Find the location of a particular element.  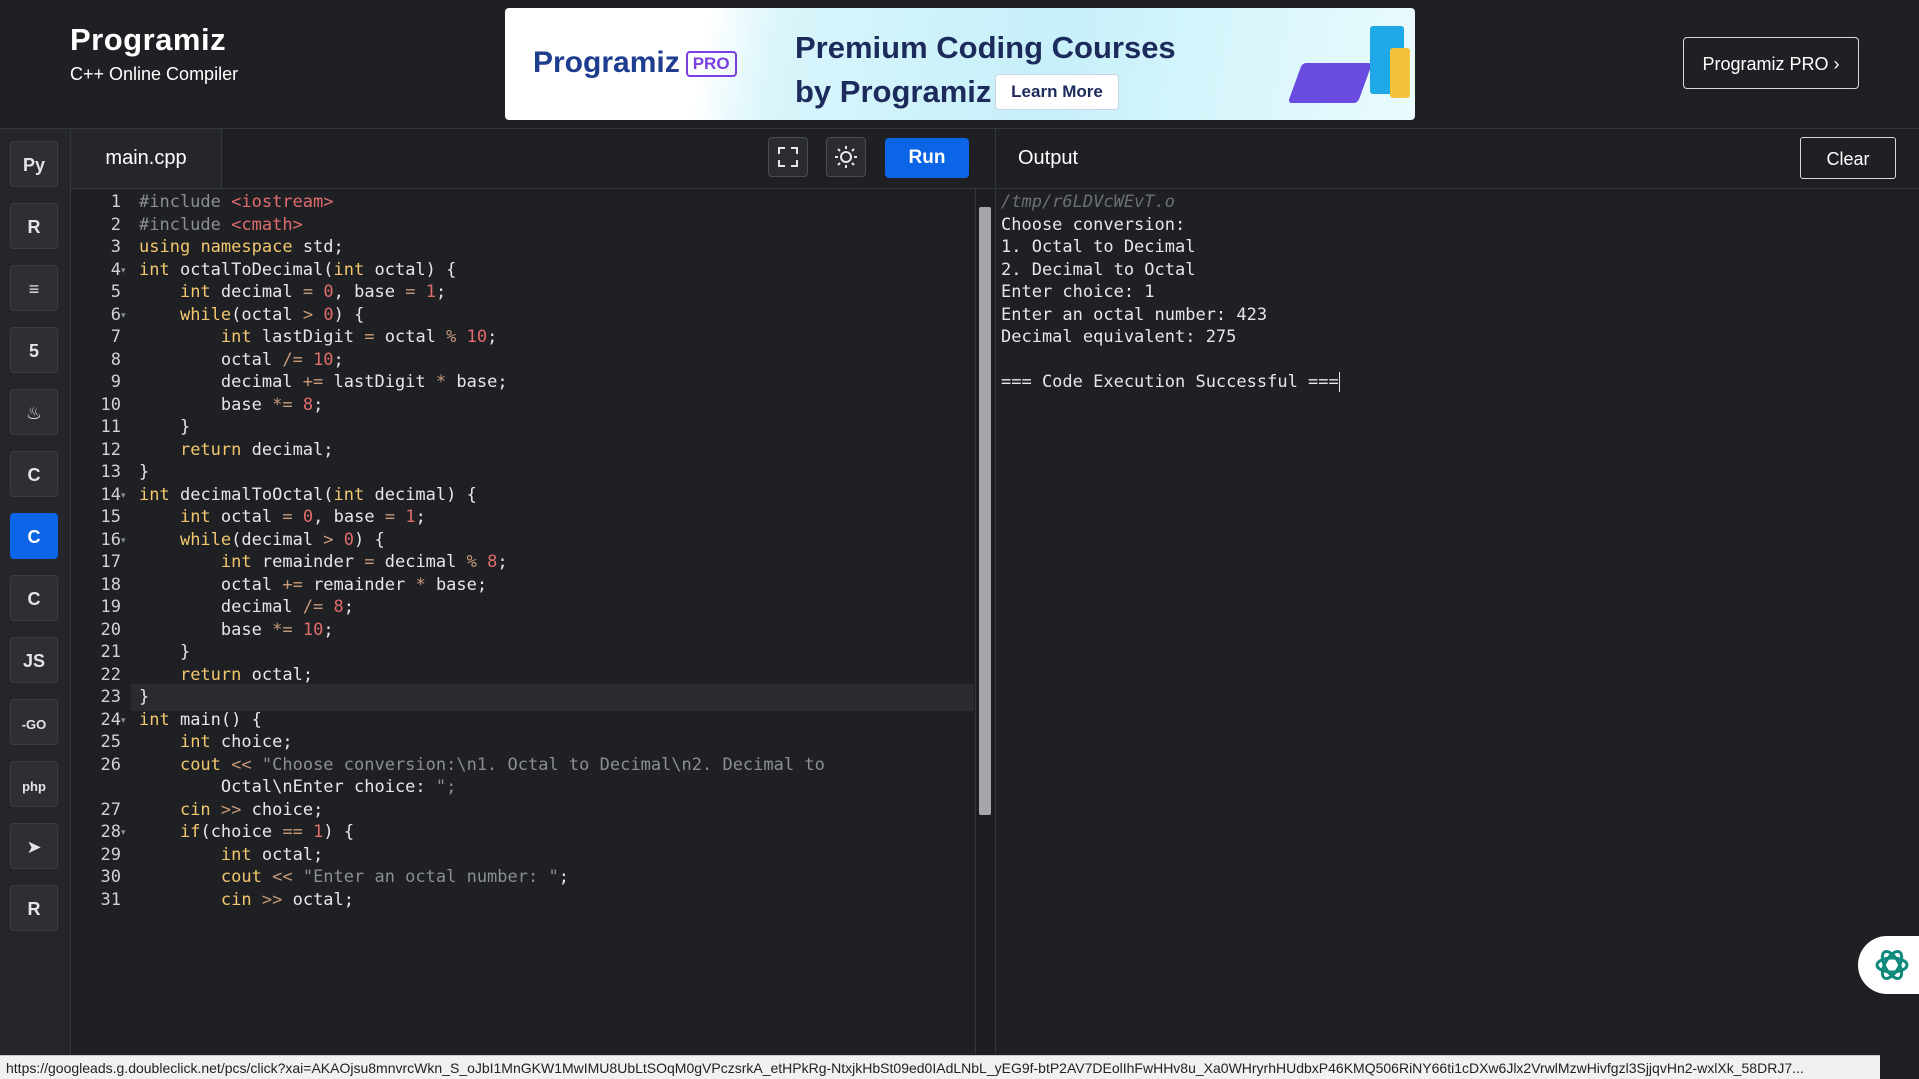

output-header: Output Clear is located at coordinates (1457, 159).